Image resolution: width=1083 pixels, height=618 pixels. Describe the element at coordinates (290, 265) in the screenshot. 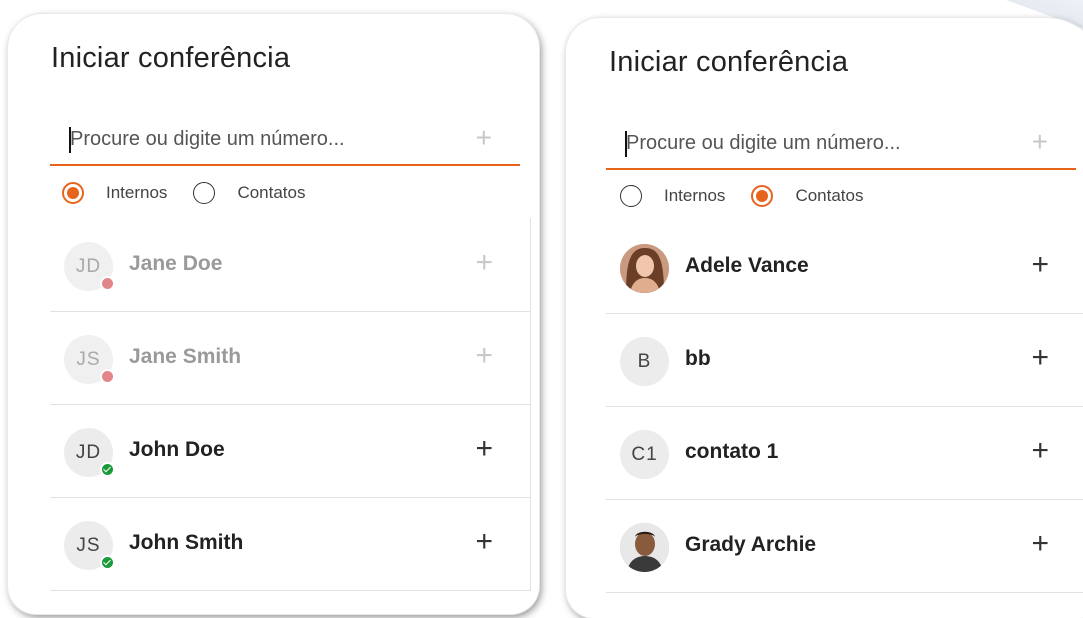

I see `list-item: JD Jane Doe +` at that location.